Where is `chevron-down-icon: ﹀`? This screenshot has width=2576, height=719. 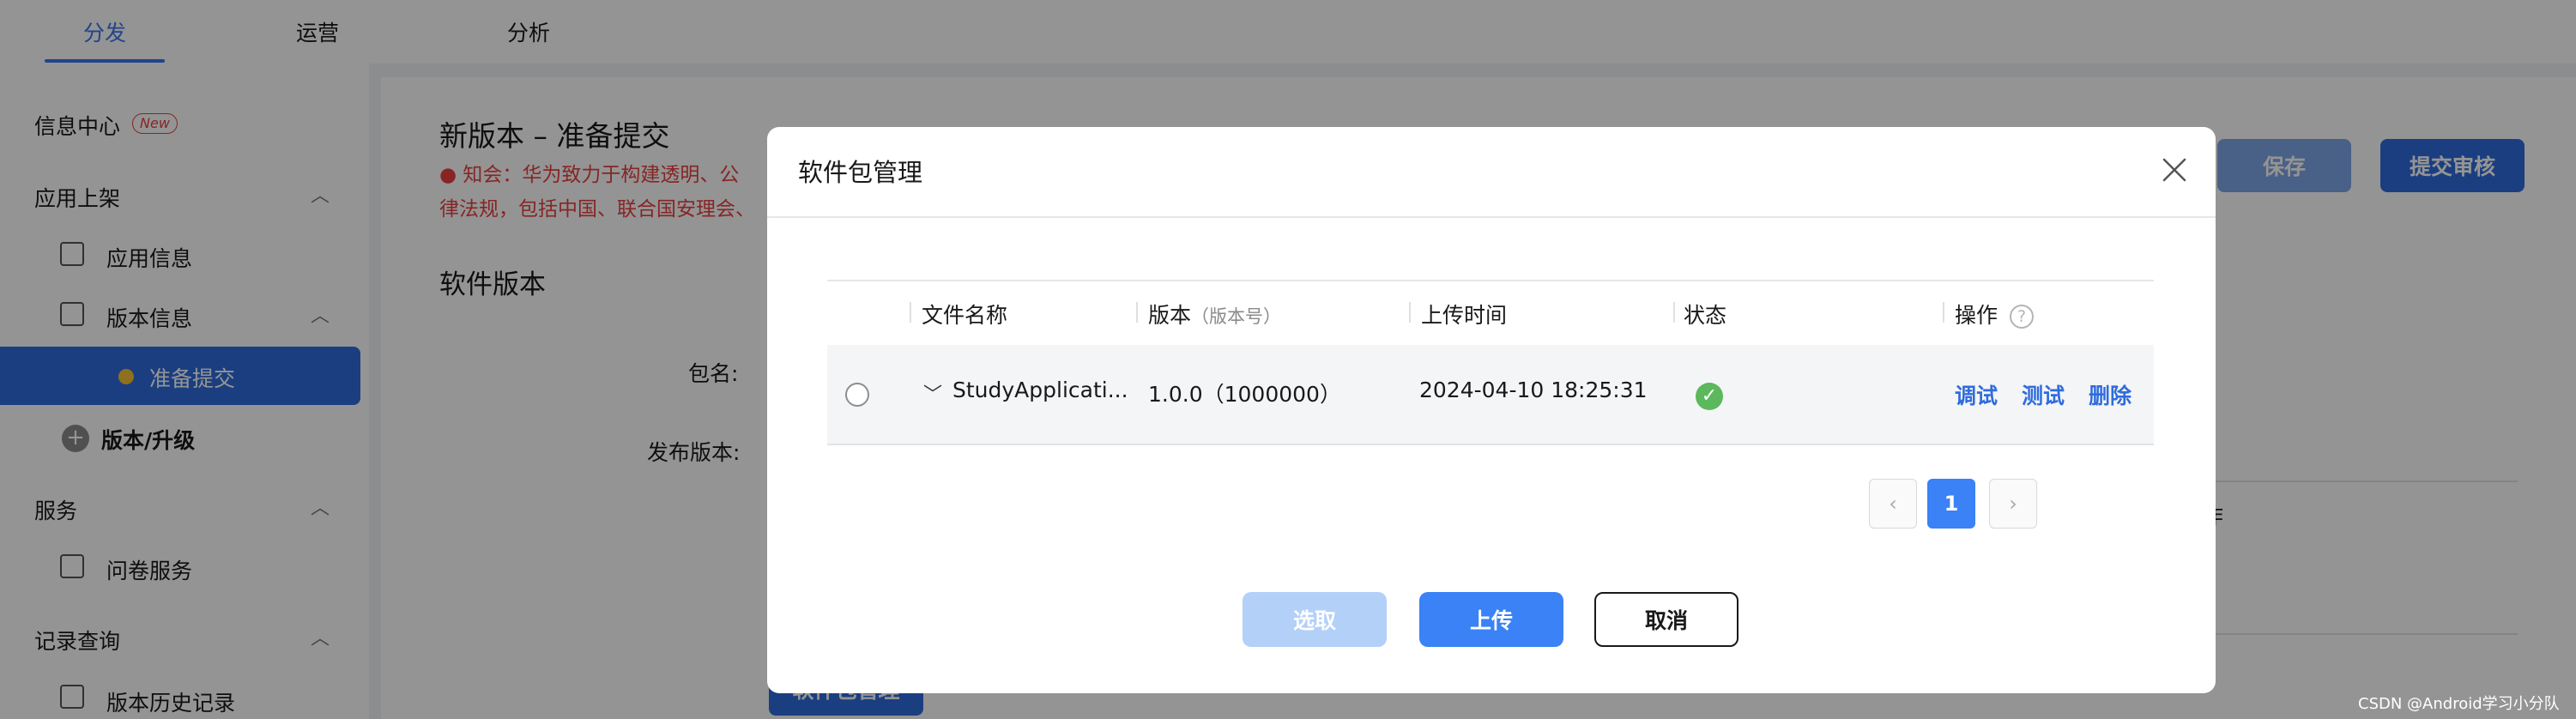 chevron-down-icon: ﹀ is located at coordinates (933, 393).